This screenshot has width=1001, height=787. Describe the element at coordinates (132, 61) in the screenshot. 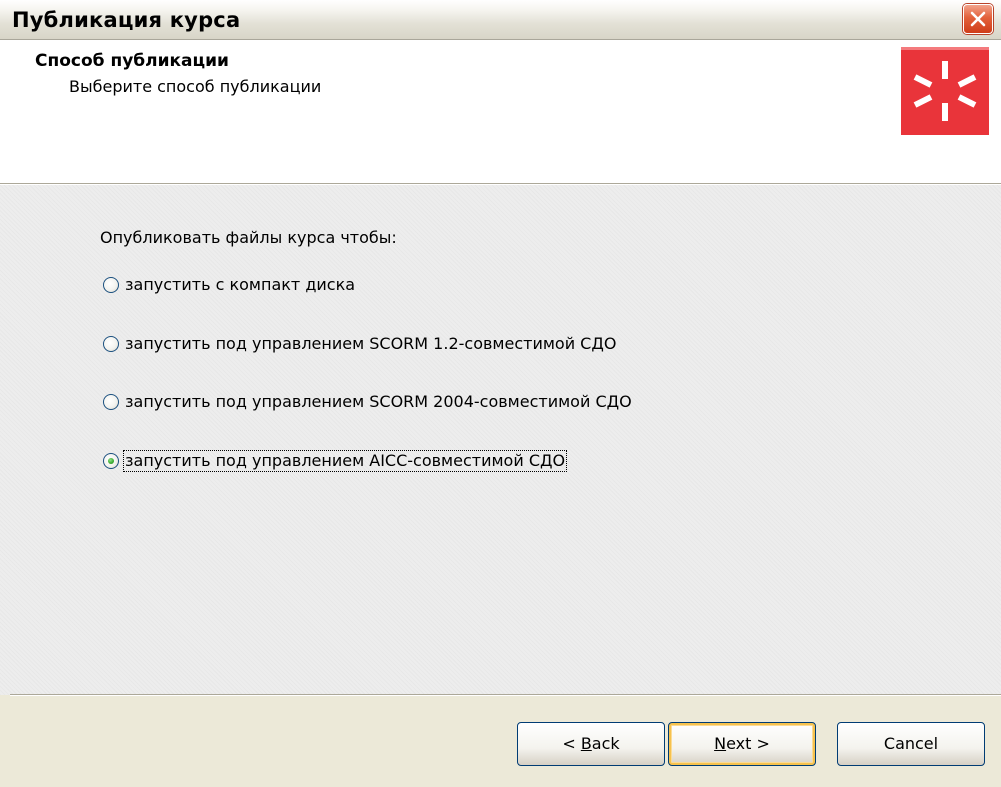

I see `page-title: Способ публикации` at that location.